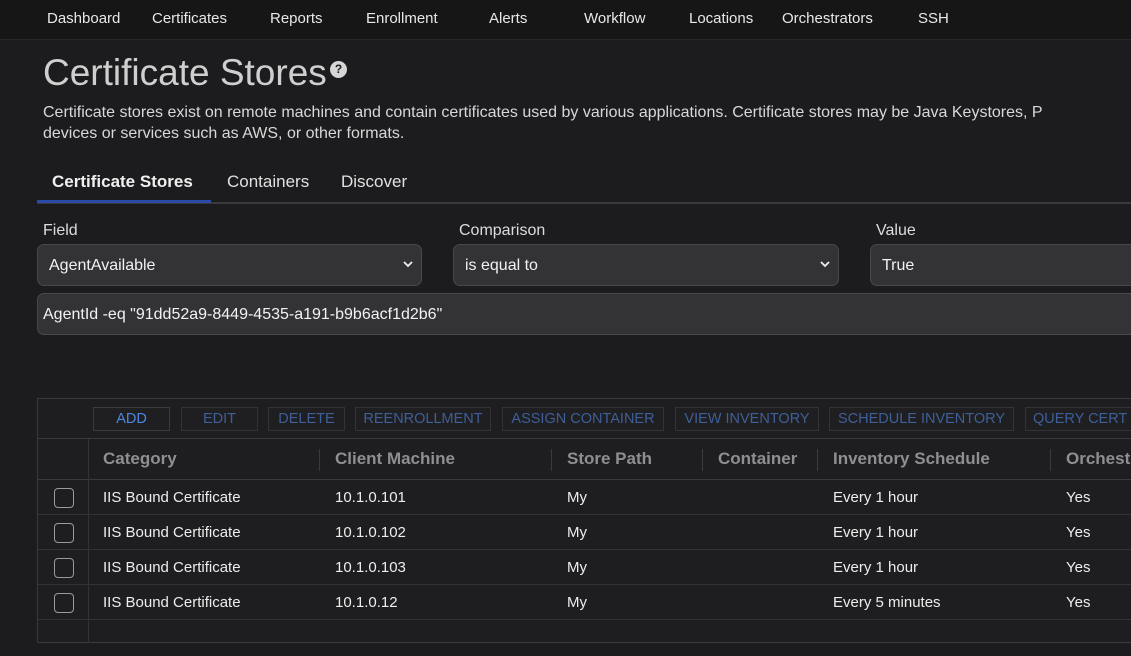  What do you see at coordinates (1098, 459) in the screenshot?
I see `col-orchestrator: Orchest` at bounding box center [1098, 459].